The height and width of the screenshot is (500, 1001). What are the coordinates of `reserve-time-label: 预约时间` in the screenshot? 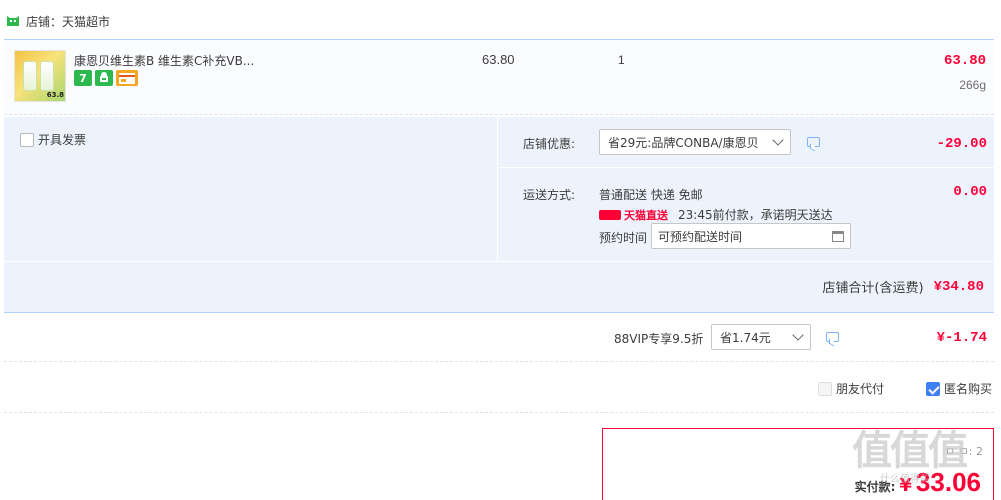 It's located at (623, 238).